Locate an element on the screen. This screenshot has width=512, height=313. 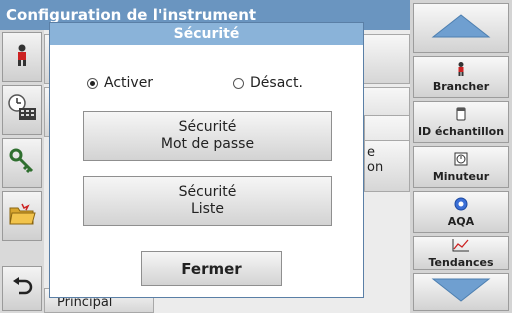
up-arrow-icon is located at coordinates (461, 28).